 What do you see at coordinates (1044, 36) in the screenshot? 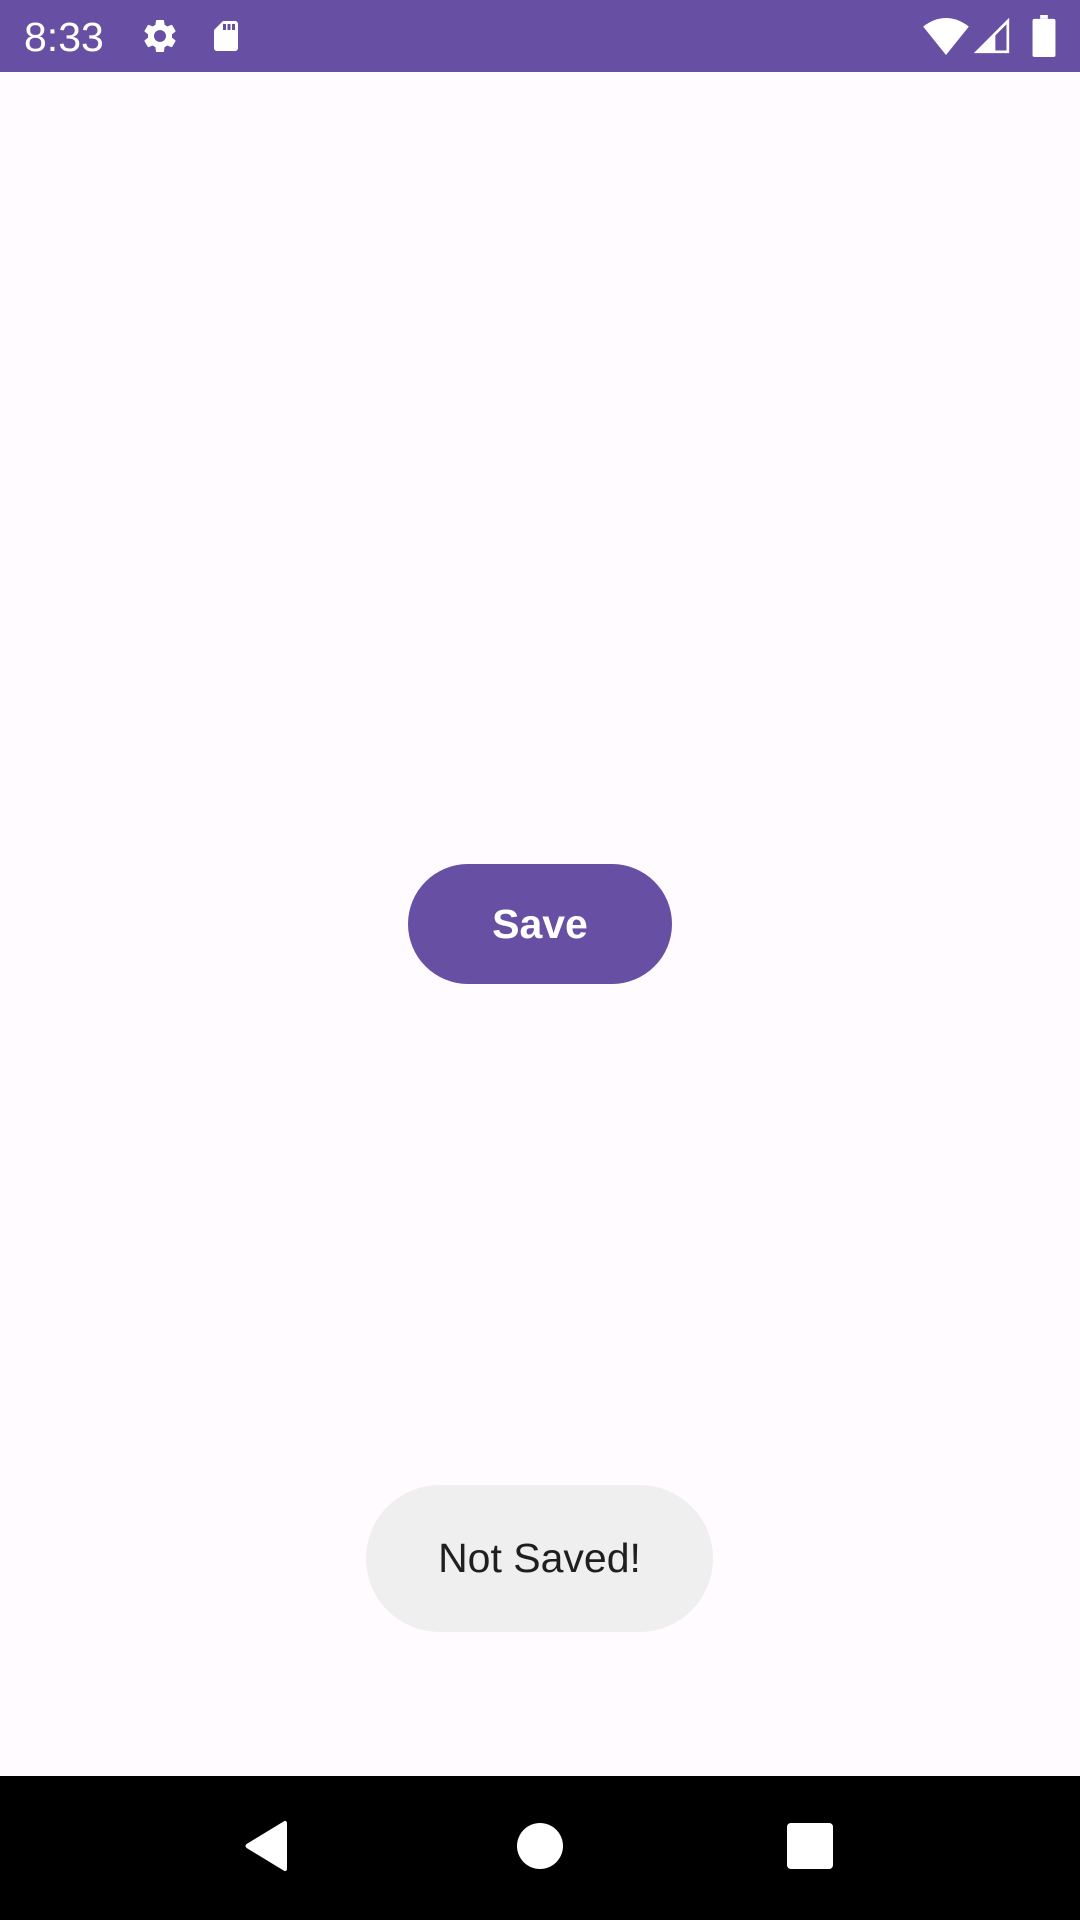
I see `battery-icon` at bounding box center [1044, 36].